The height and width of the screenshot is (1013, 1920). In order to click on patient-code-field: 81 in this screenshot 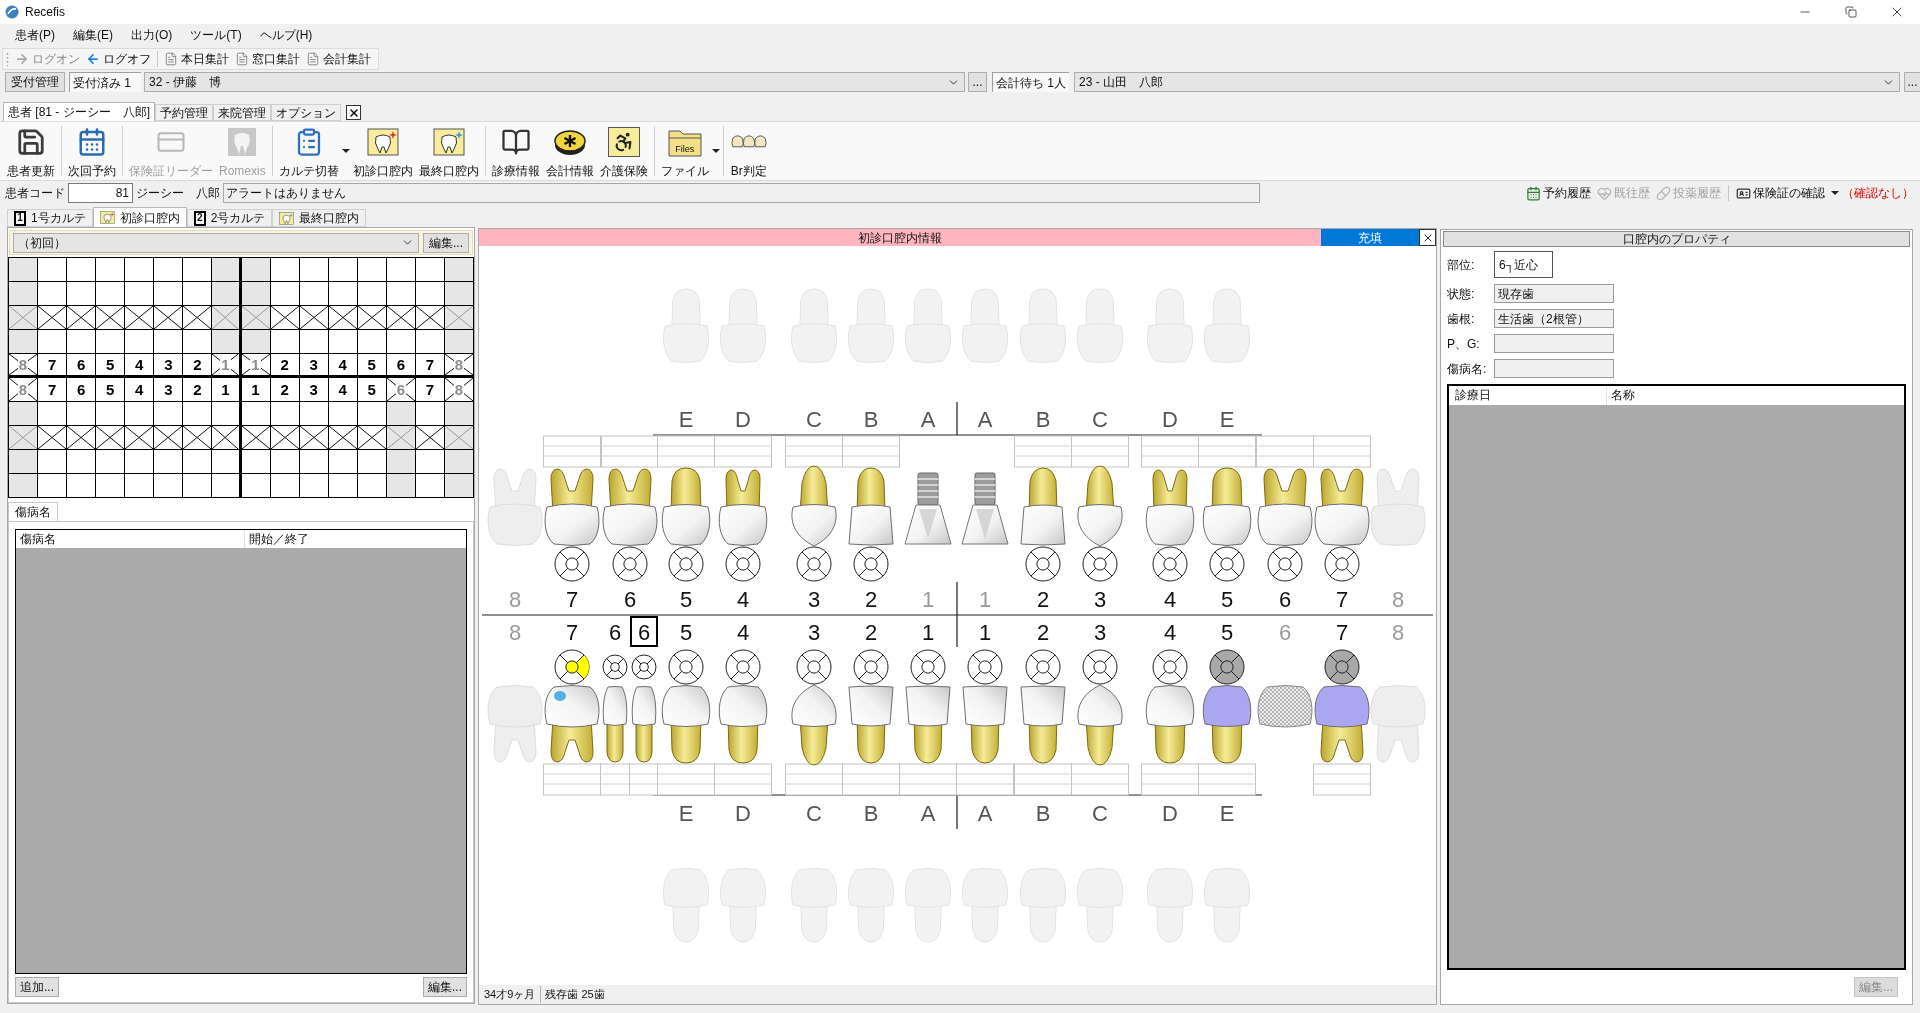, I will do `click(100, 193)`.